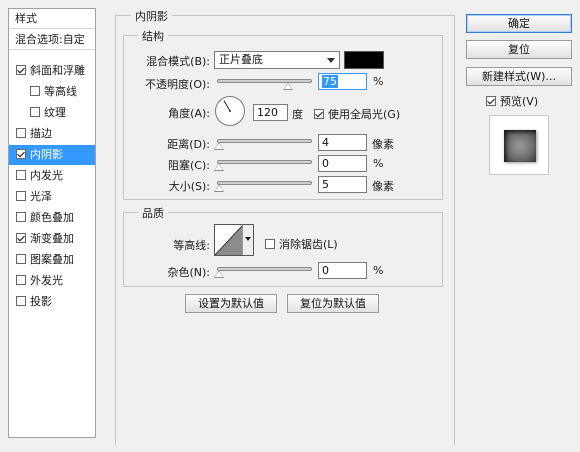  I want to click on blend-mode-label: 混合模式(B):, so click(178, 61).